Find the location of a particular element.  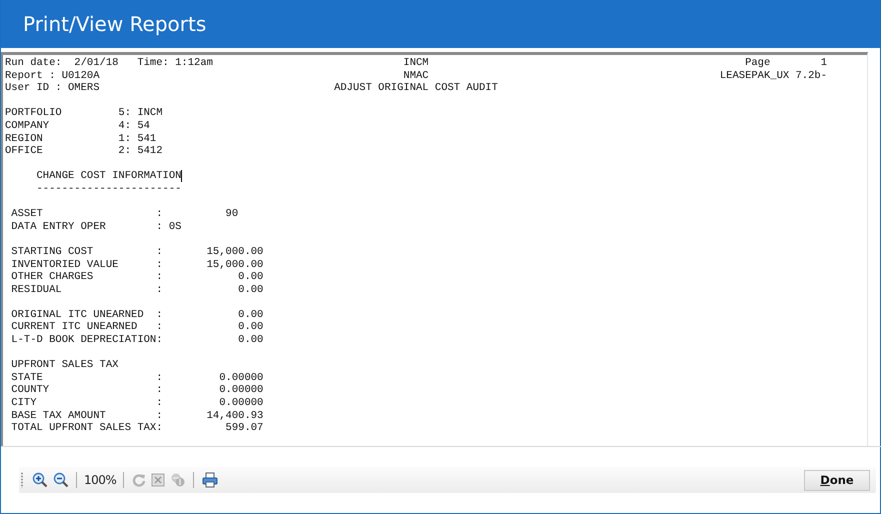

report-line: L-T-D BOOK DEPRECIATION: 0.00 is located at coordinates (137, 340).